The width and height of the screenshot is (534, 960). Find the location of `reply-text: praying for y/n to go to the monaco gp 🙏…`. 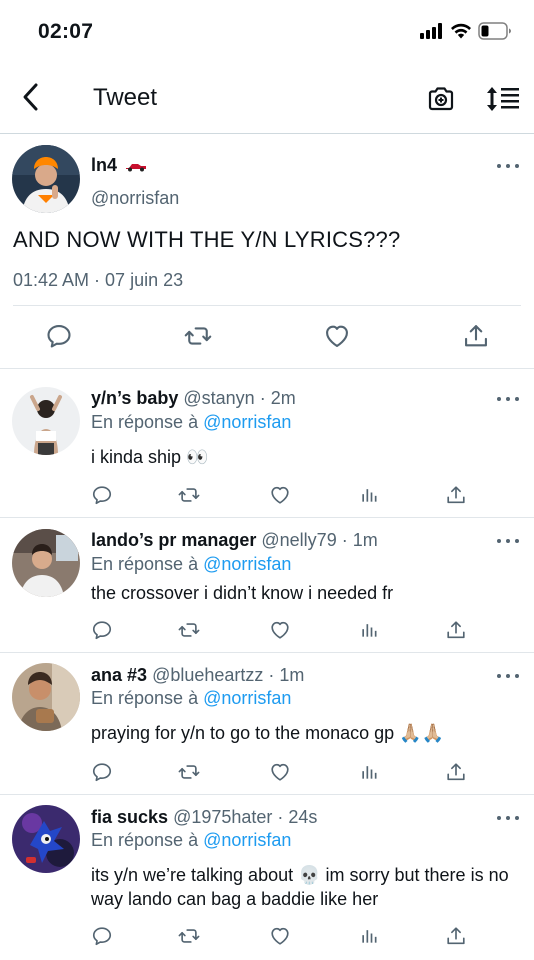

reply-text: praying for y/n to go to the monaco gp 🙏… is located at coordinates (268, 733).